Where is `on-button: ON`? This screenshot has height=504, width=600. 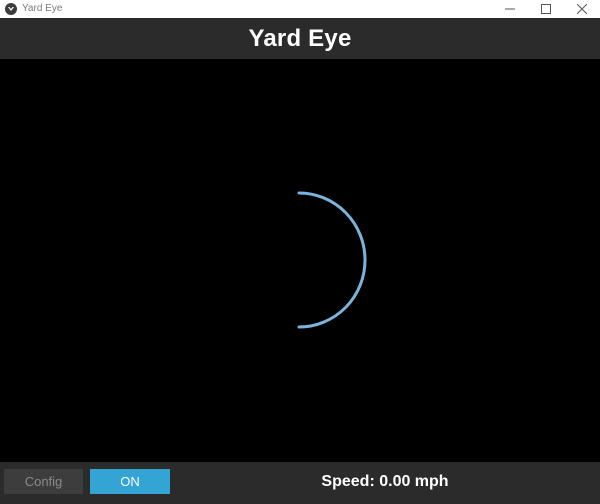 on-button: ON is located at coordinates (130, 481).